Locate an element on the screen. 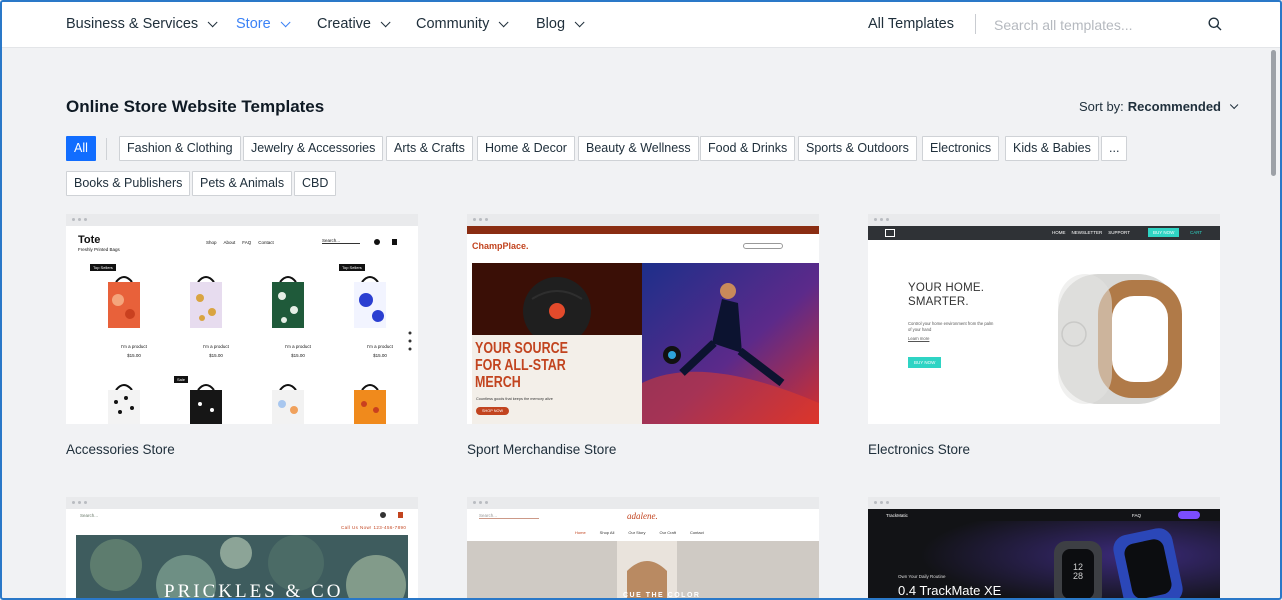  preview-menu-item: SUPPORT is located at coordinates (1119, 232).